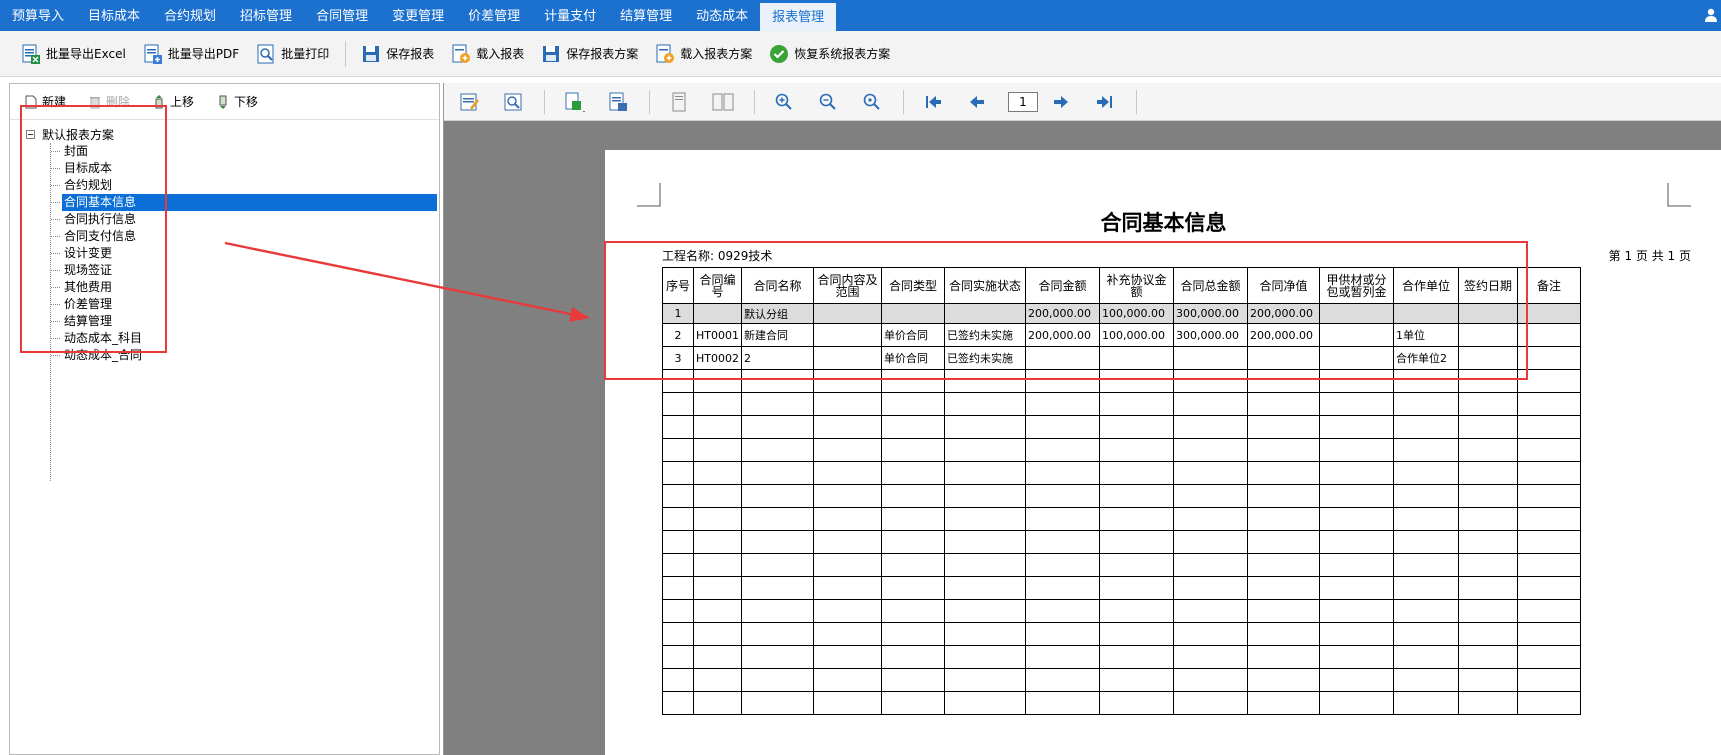 This screenshot has width=1721, height=755. Describe the element at coordinates (182, 102) in the screenshot. I see `move-up-label: 上移` at that location.